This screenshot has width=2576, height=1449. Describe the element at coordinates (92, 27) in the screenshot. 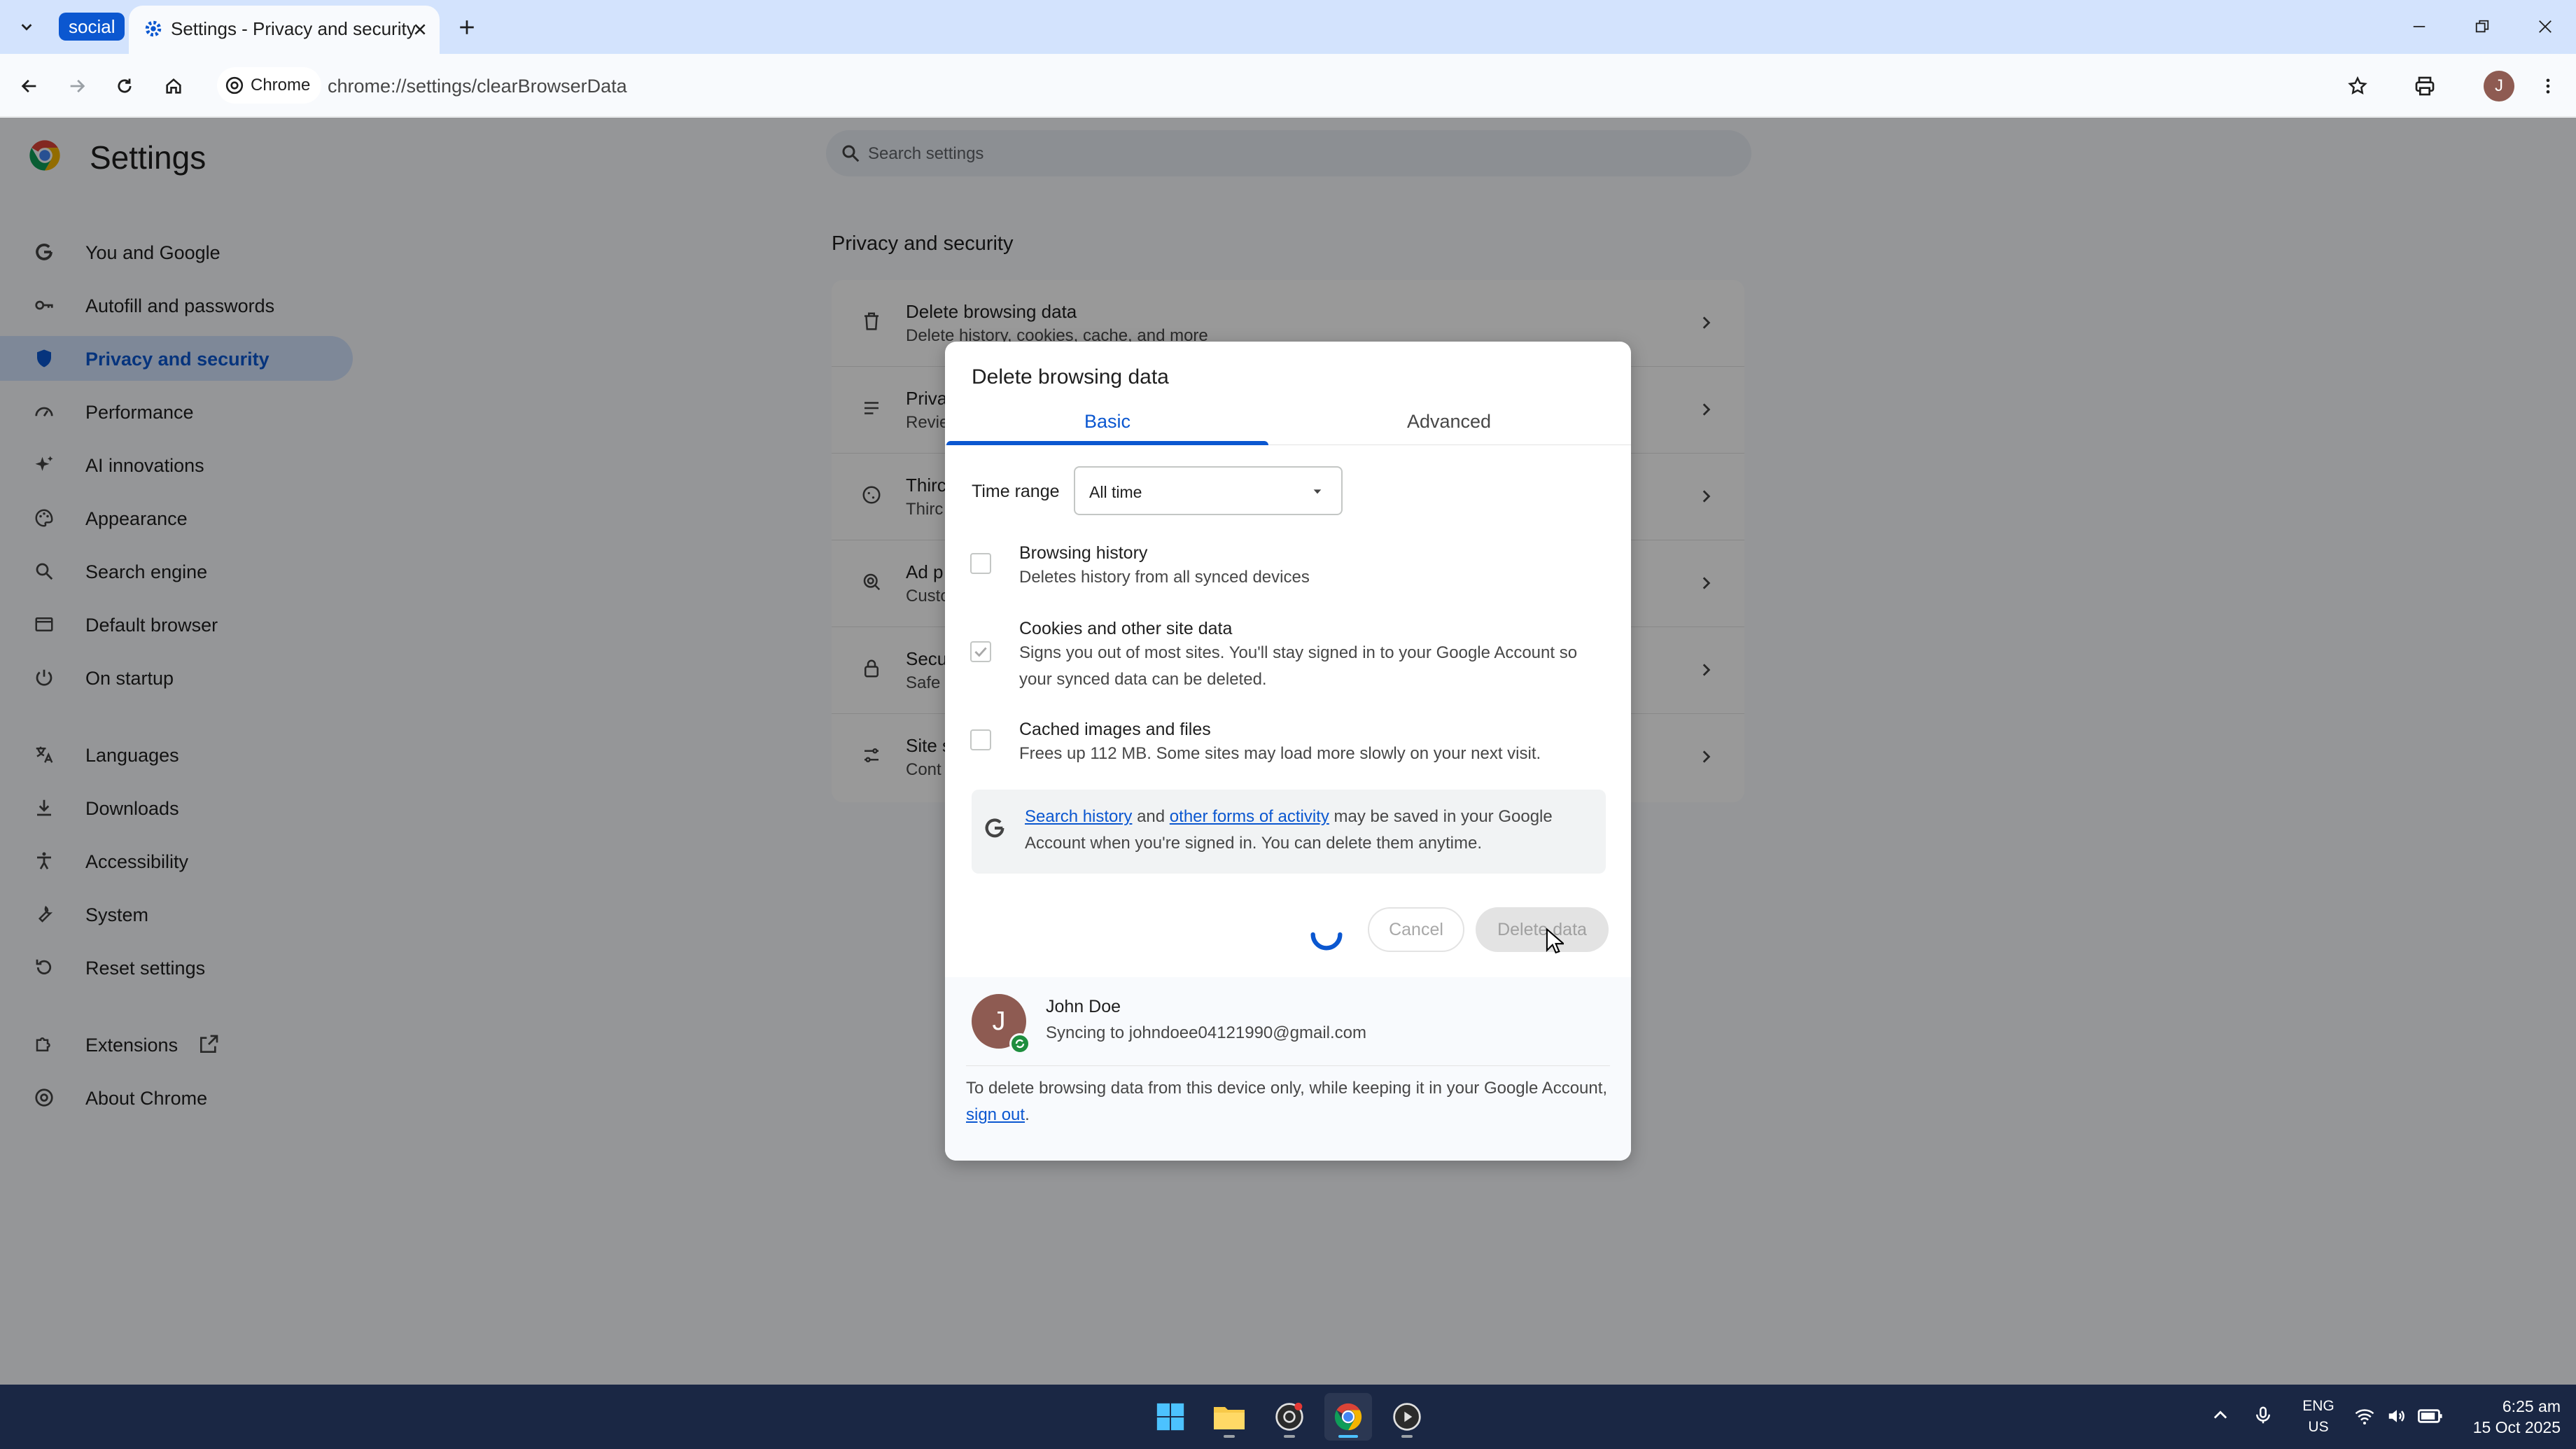

I see `tab-group-chip: social` at that location.